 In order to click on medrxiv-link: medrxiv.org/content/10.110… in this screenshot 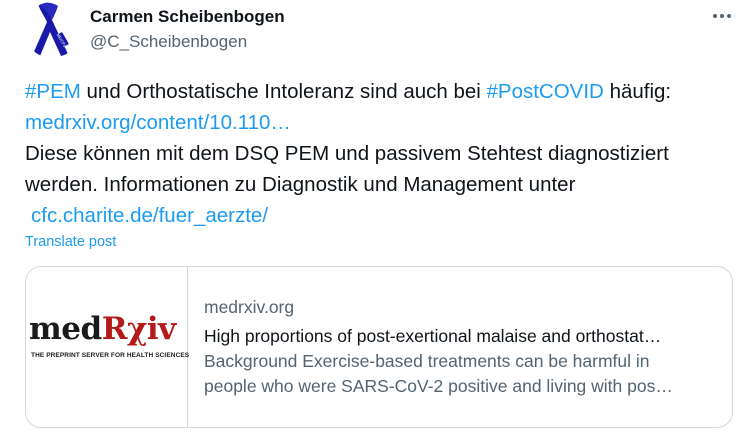, I will do `click(158, 122)`.